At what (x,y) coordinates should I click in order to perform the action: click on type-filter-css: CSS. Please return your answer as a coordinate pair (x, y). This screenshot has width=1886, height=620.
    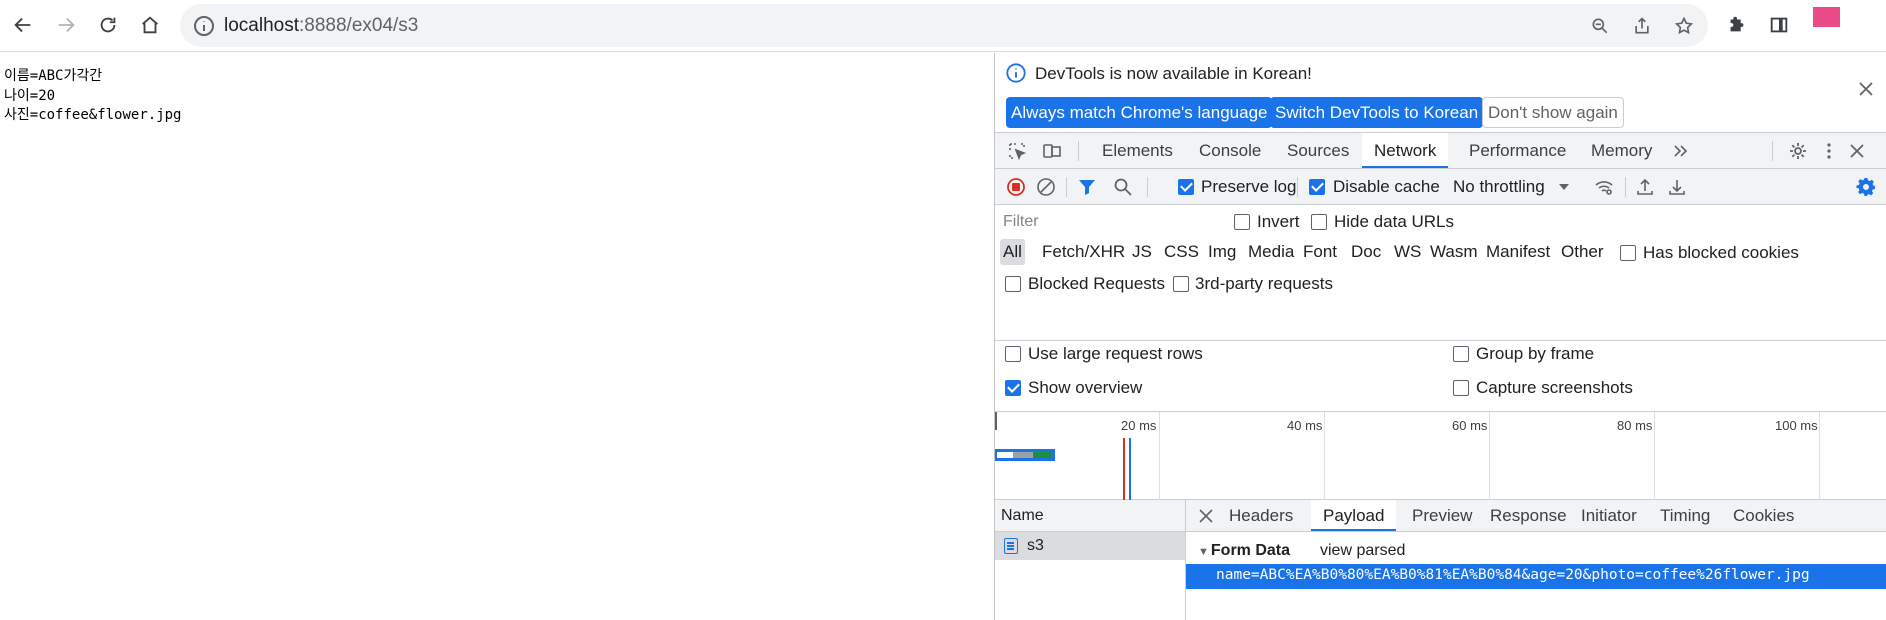
    Looking at the image, I should click on (1181, 252).